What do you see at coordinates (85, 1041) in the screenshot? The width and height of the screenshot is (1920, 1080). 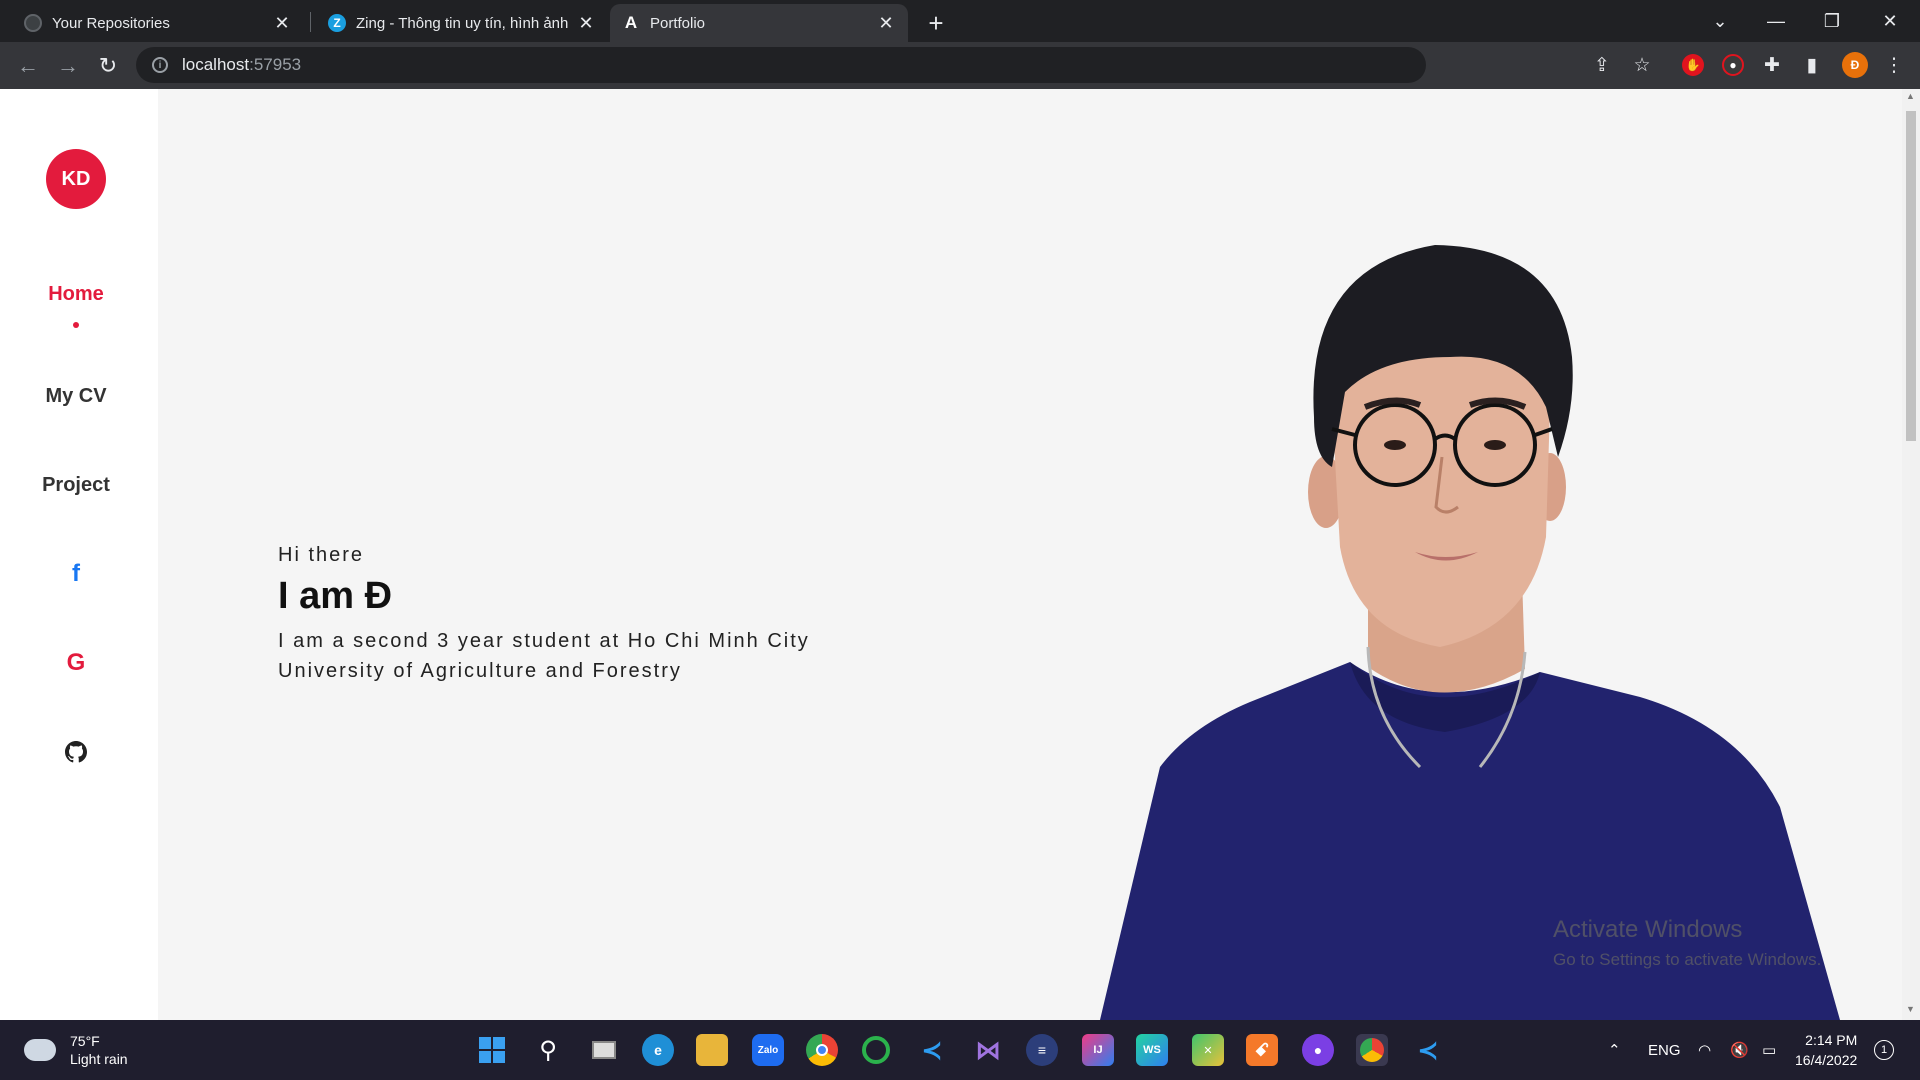 I see `weather-temp: 75°F` at bounding box center [85, 1041].